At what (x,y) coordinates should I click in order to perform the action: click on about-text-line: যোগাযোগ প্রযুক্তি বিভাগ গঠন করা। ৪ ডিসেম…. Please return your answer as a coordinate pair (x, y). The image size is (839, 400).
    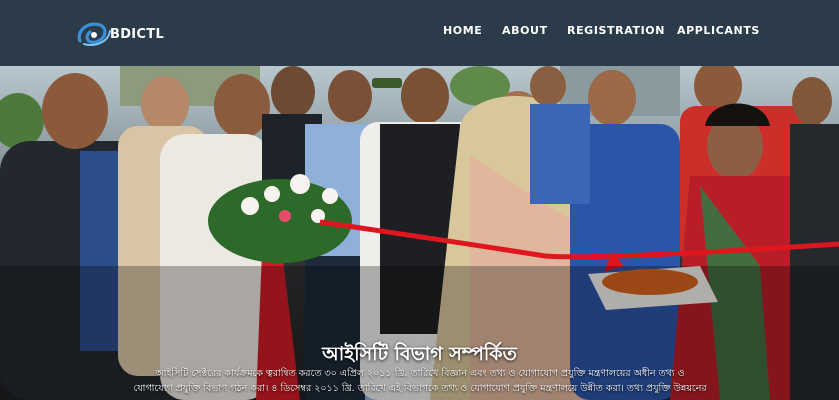
    Looking at the image, I should click on (420, 388).